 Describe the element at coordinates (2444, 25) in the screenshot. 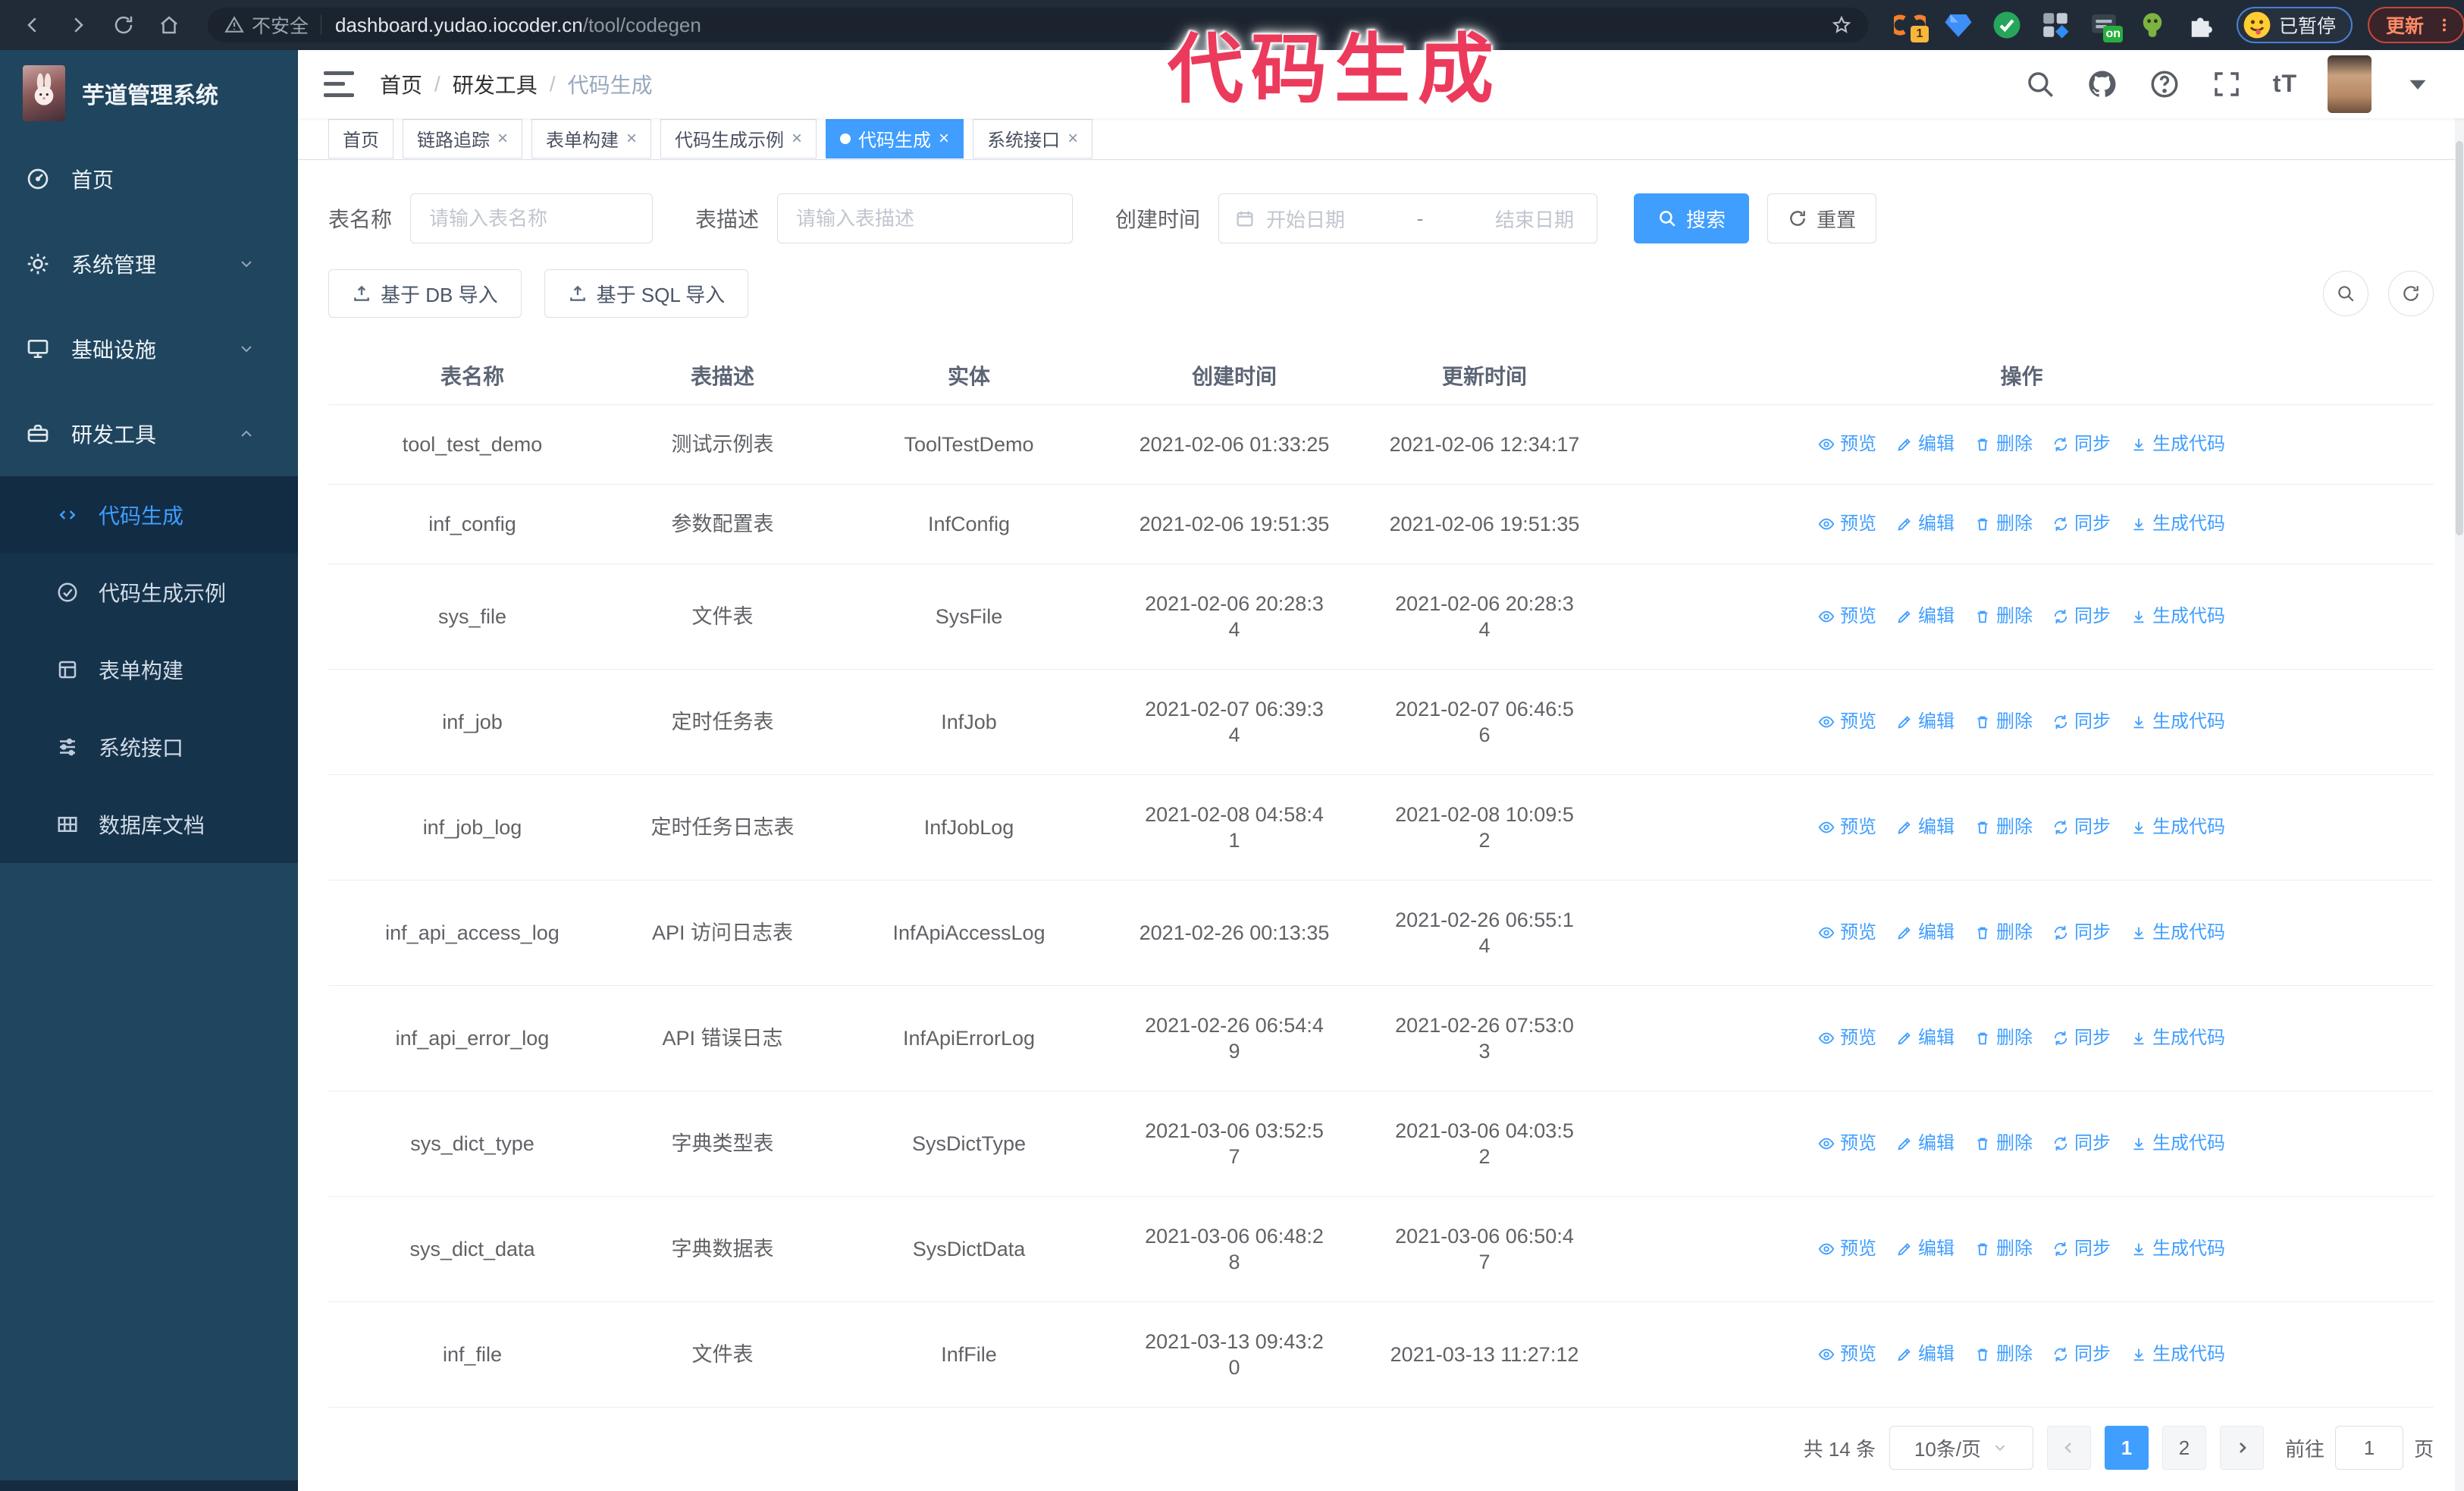

I see `browser-menu-dots-icon` at that location.